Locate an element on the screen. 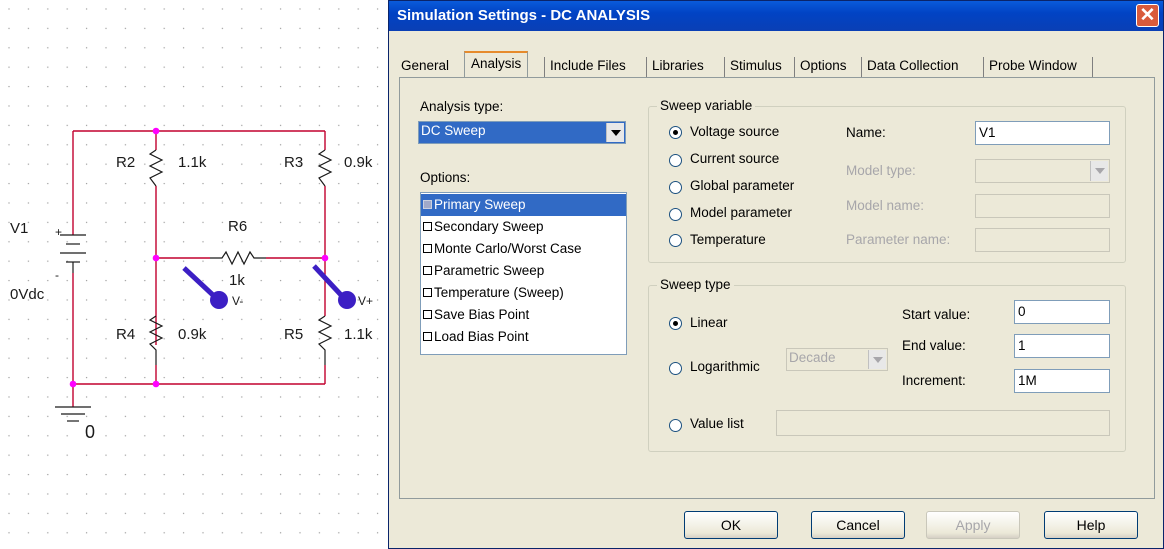 Image resolution: width=1164 pixels, height=549 pixels. help-button: Help is located at coordinates (1091, 525).